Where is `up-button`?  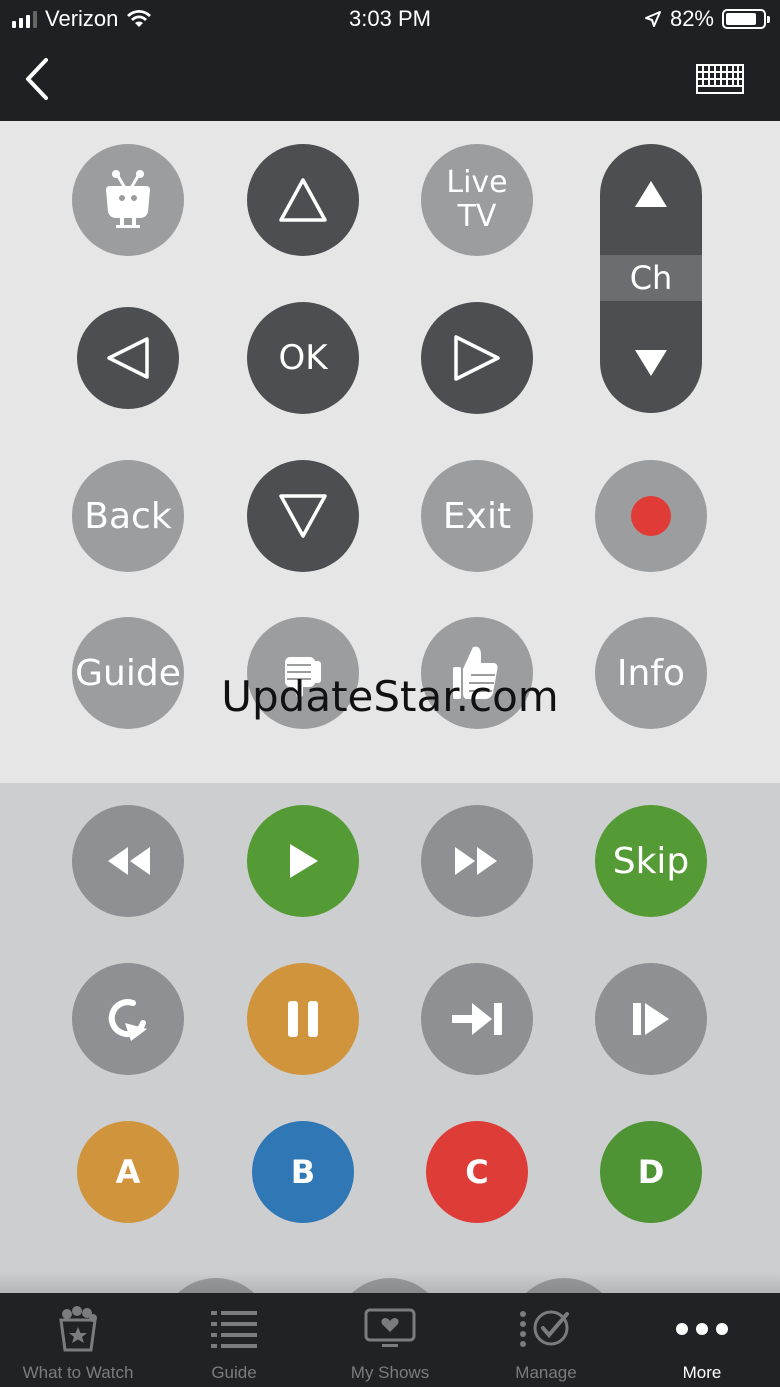 up-button is located at coordinates (303, 200).